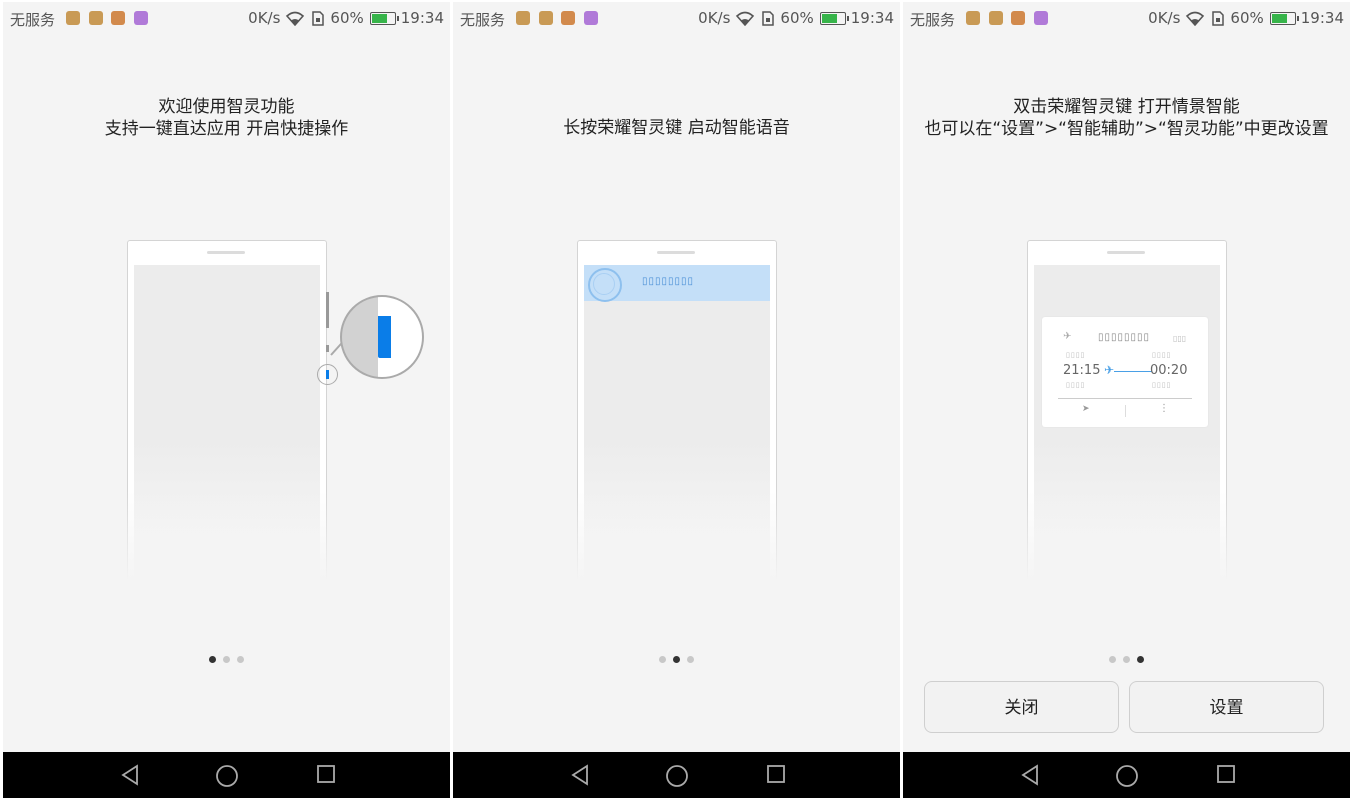 This screenshot has width=1352, height=800. I want to click on more-indicator: ▯▯▯, so click(1180, 338).